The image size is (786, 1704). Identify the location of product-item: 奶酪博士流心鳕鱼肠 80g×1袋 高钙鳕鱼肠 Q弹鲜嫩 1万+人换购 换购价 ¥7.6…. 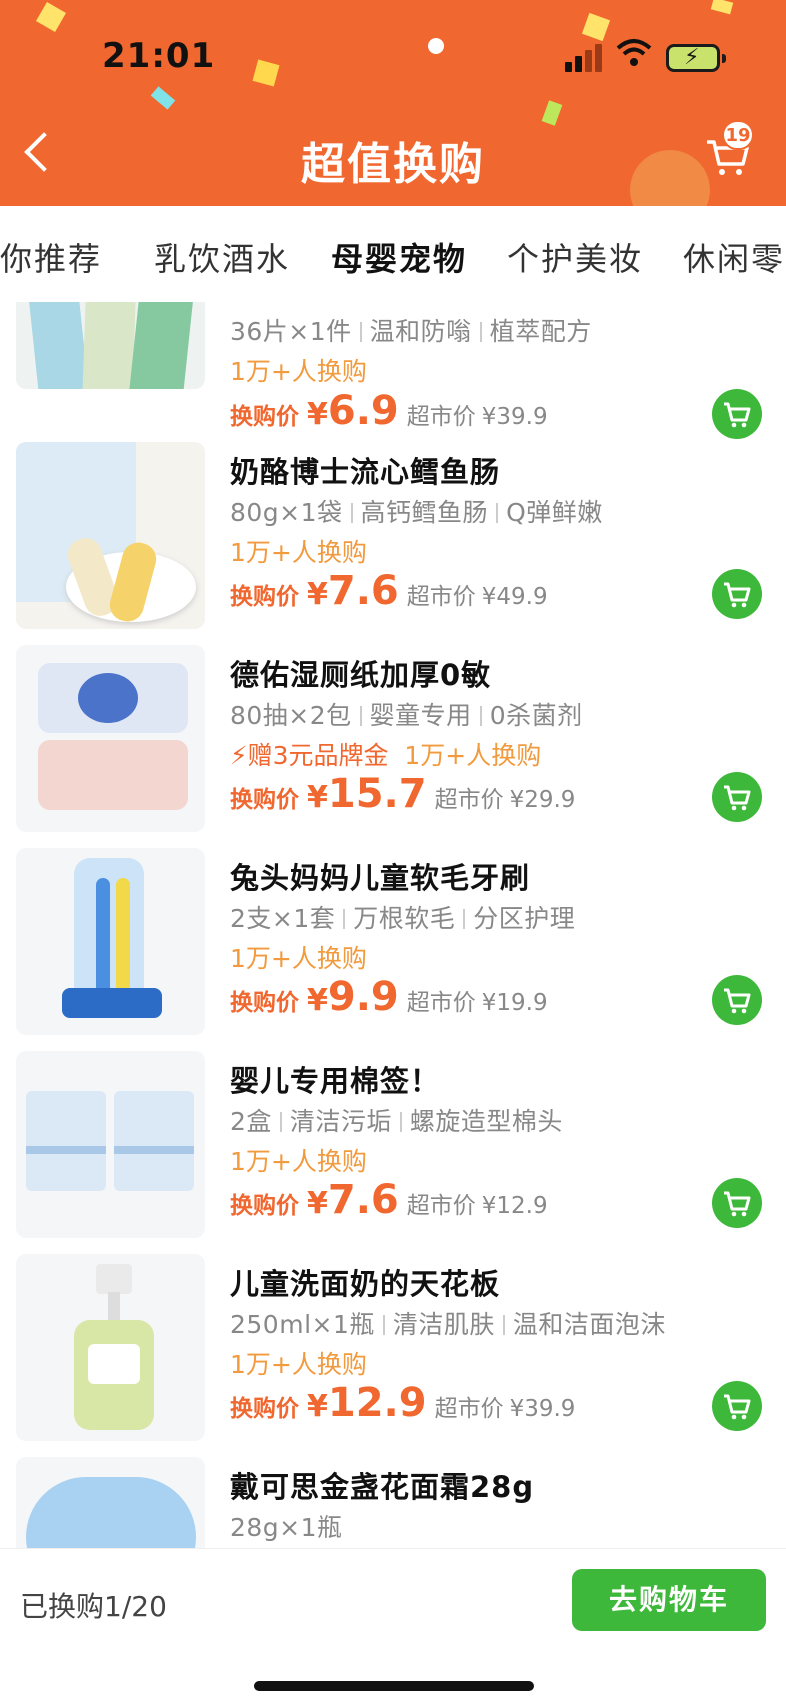
(393, 551).